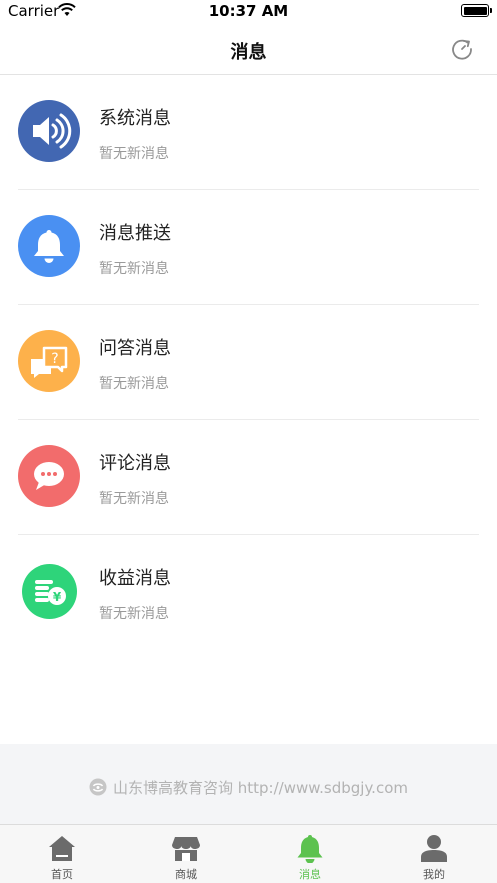  I want to click on footer: 山东博高教育咨询 http://www.sdbgjy.com, so click(248, 784).